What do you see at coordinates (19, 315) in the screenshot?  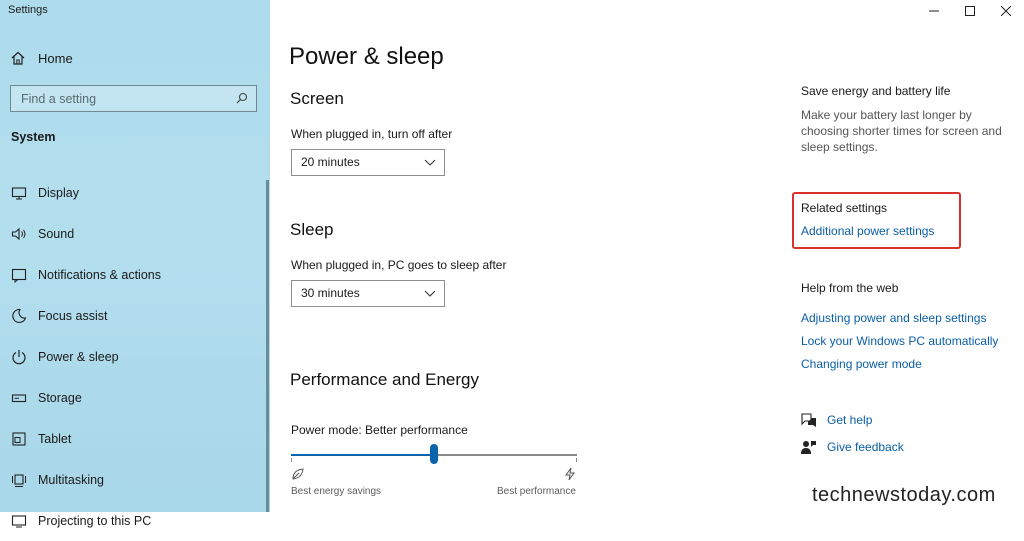 I see `moon-icon` at bounding box center [19, 315].